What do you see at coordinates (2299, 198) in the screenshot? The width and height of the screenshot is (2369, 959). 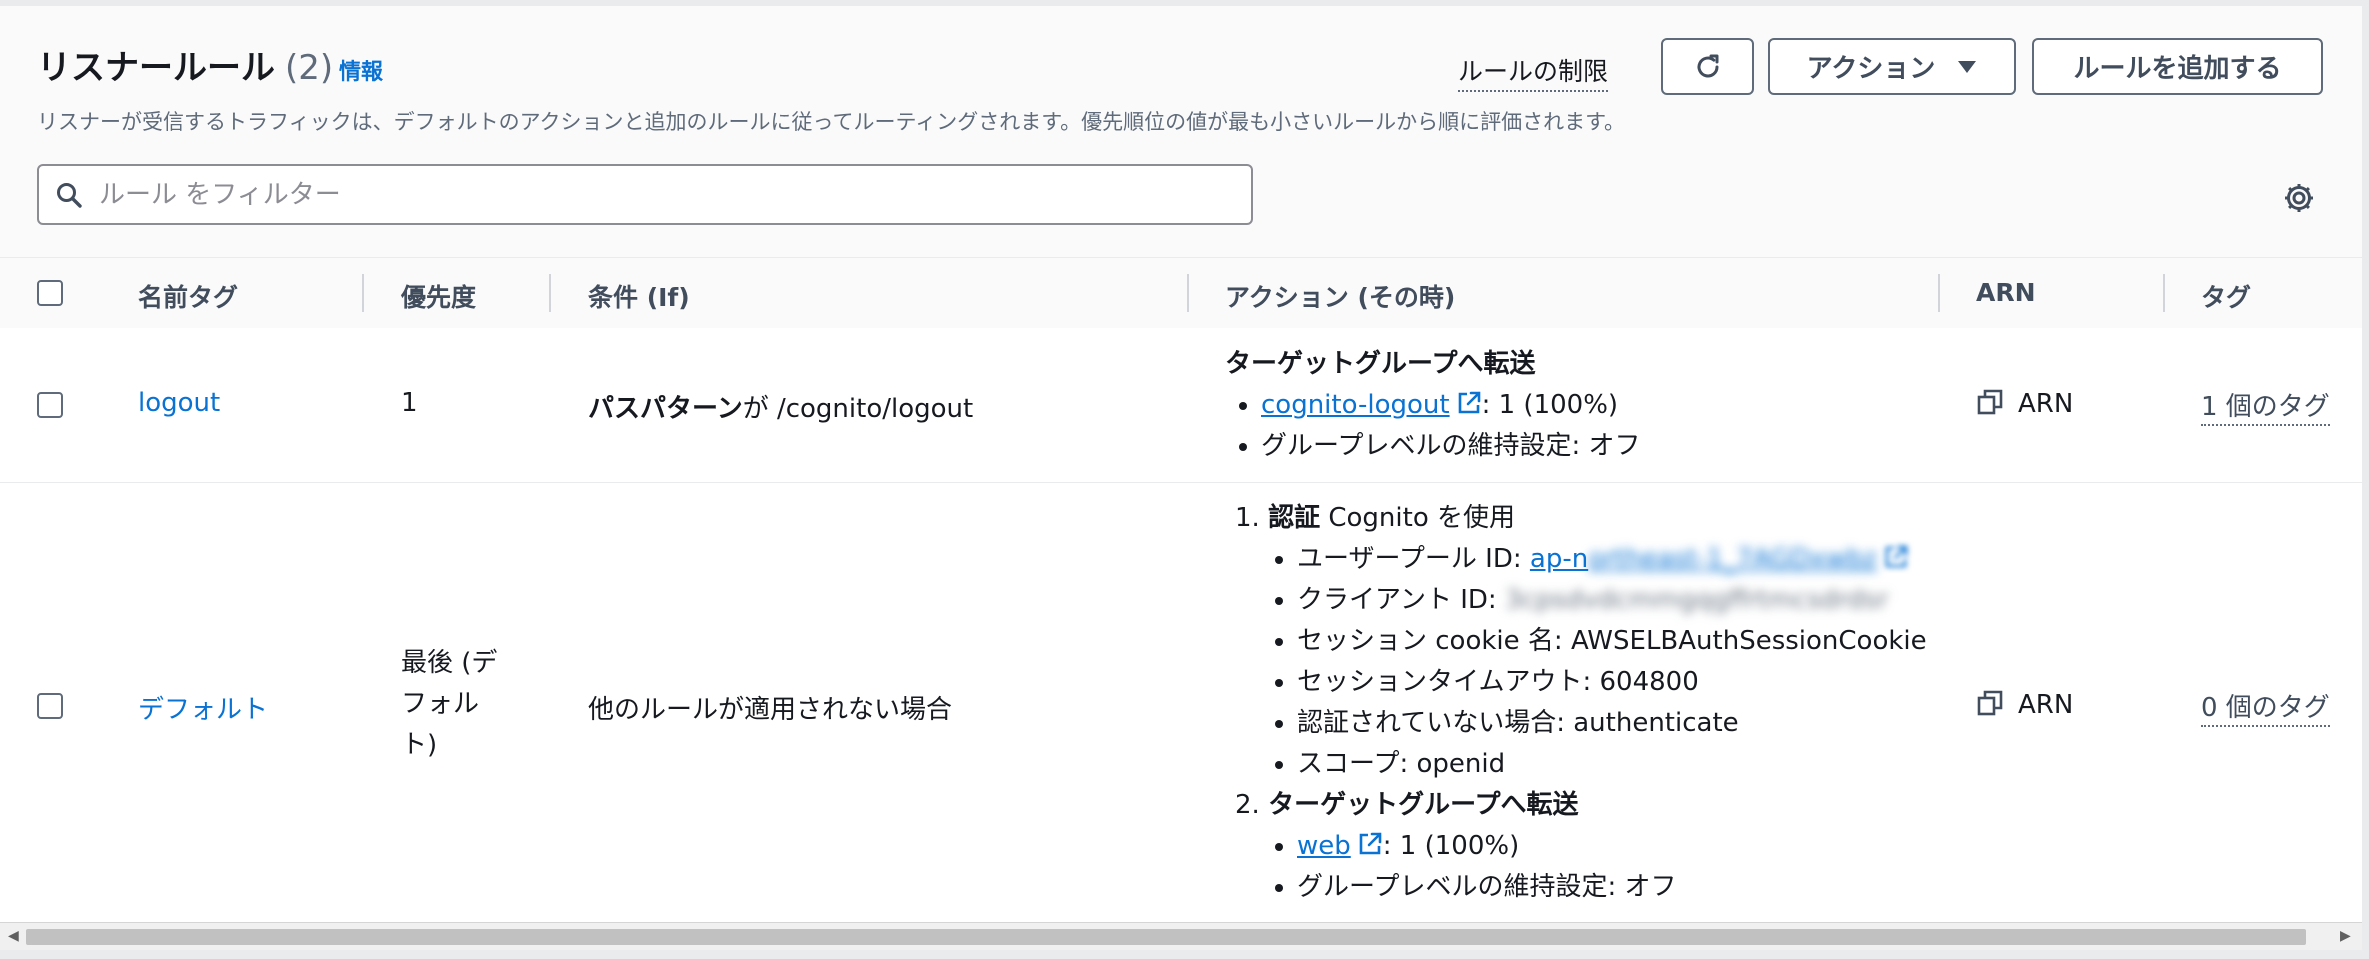 I see `gear-icon` at bounding box center [2299, 198].